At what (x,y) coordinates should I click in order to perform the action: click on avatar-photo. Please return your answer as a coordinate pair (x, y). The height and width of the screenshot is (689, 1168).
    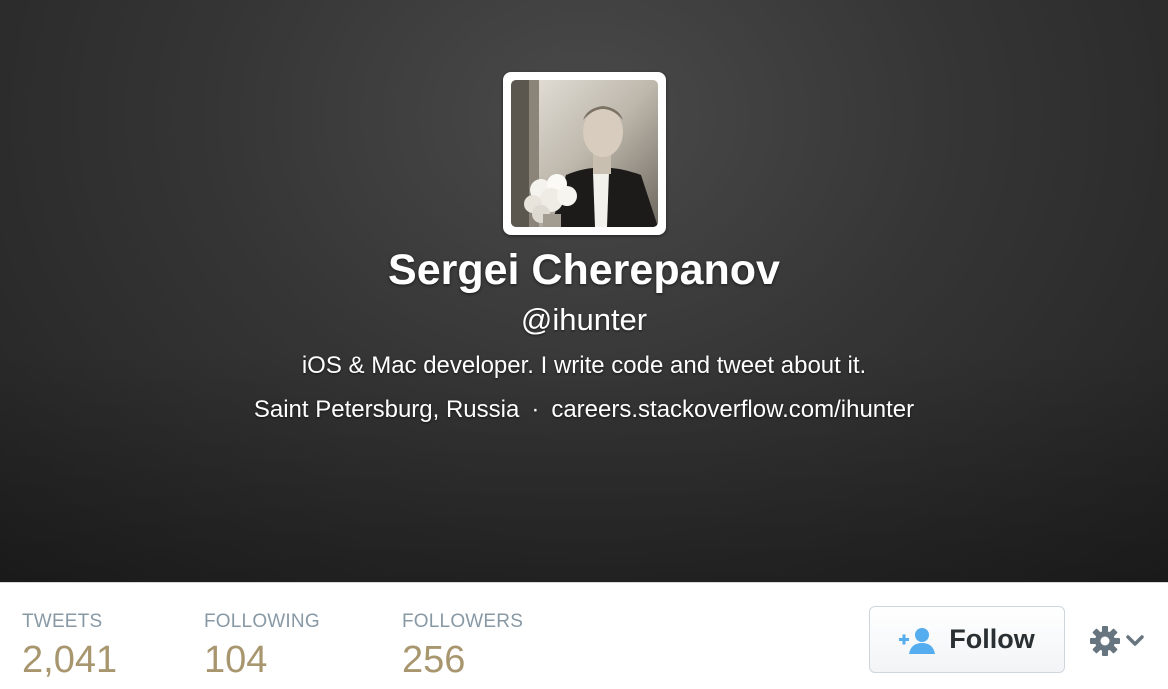
    Looking at the image, I should click on (584, 153).